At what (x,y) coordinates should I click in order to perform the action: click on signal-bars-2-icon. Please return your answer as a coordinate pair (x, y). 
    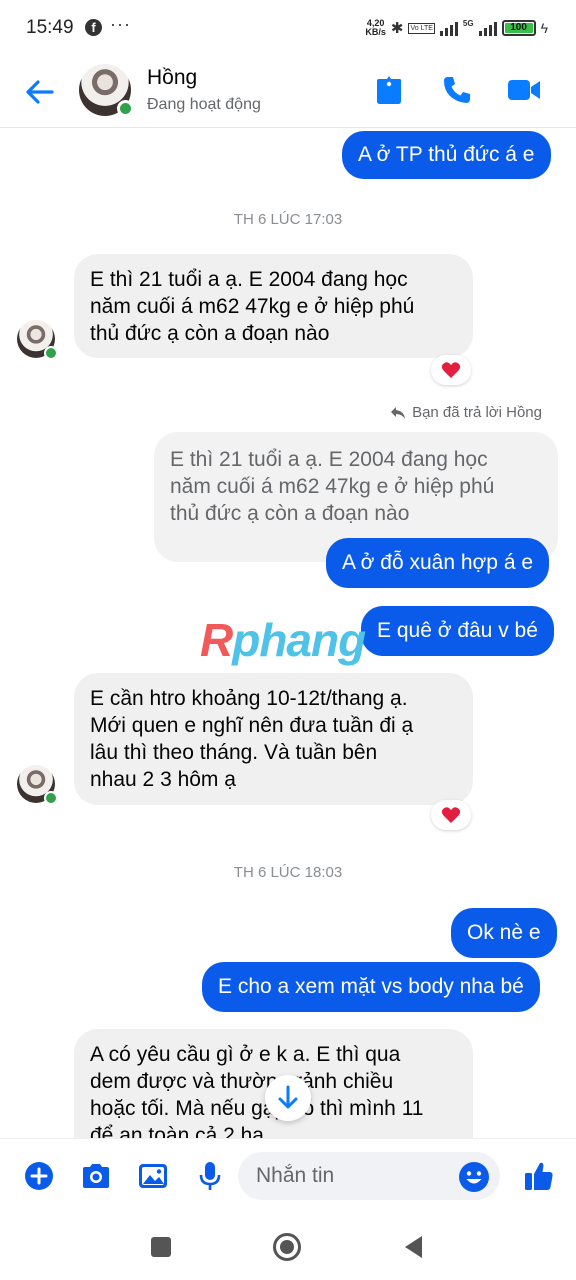
    Looking at the image, I should click on (487, 28).